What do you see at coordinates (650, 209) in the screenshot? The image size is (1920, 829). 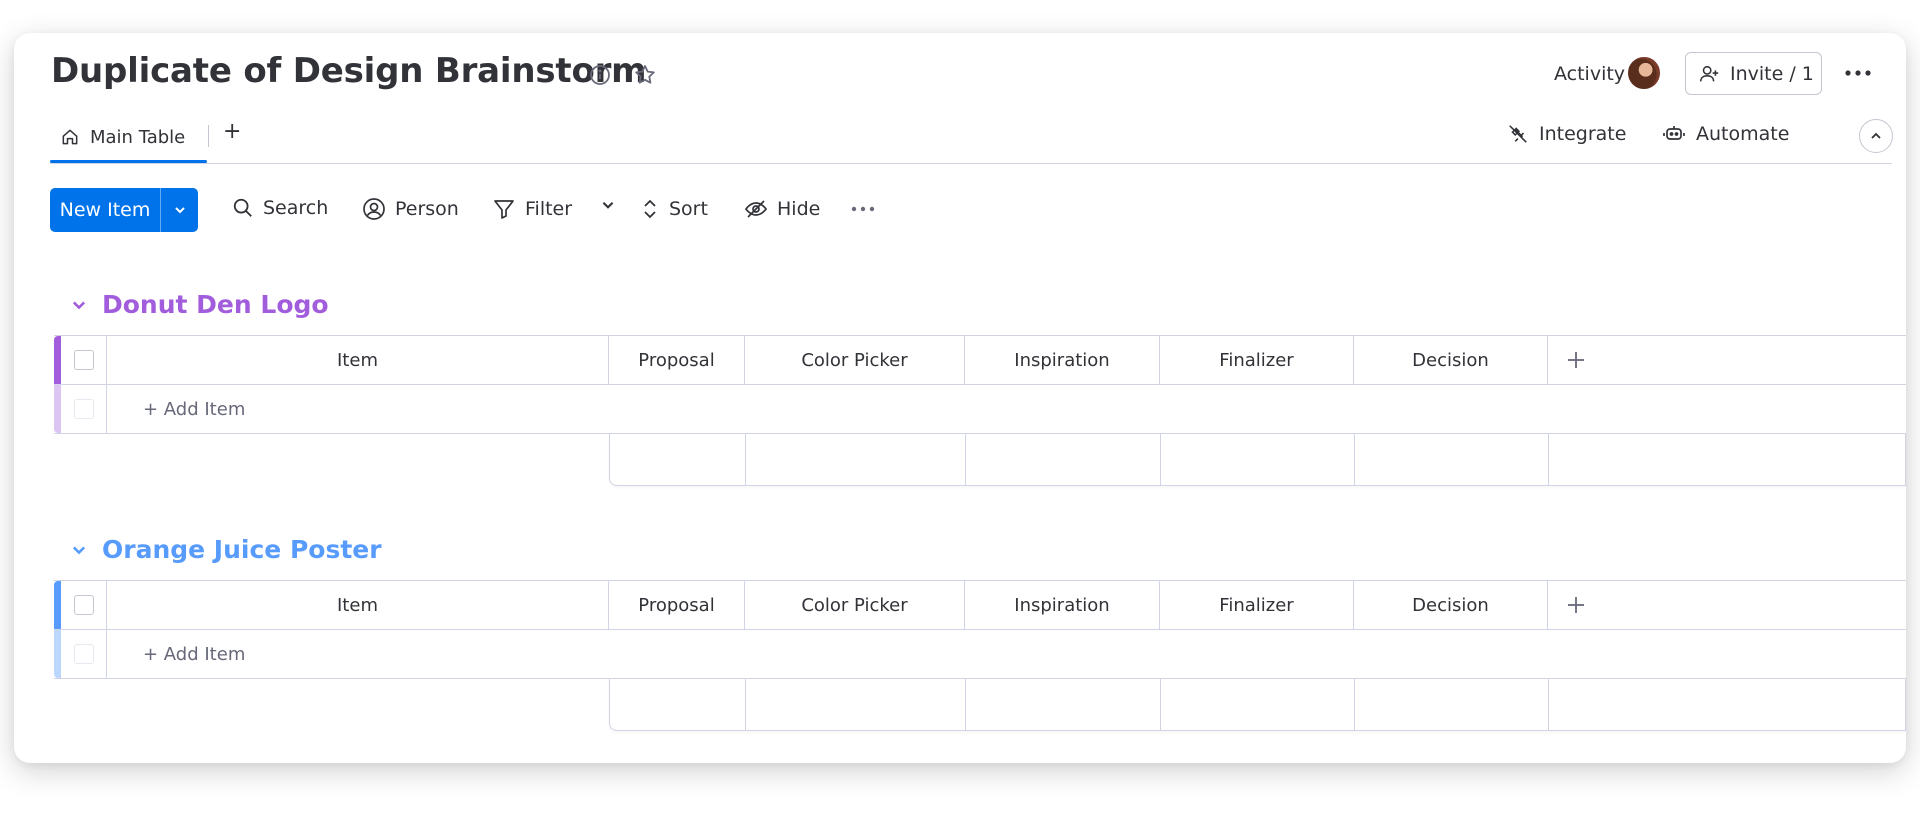 I see `sort-icon` at bounding box center [650, 209].